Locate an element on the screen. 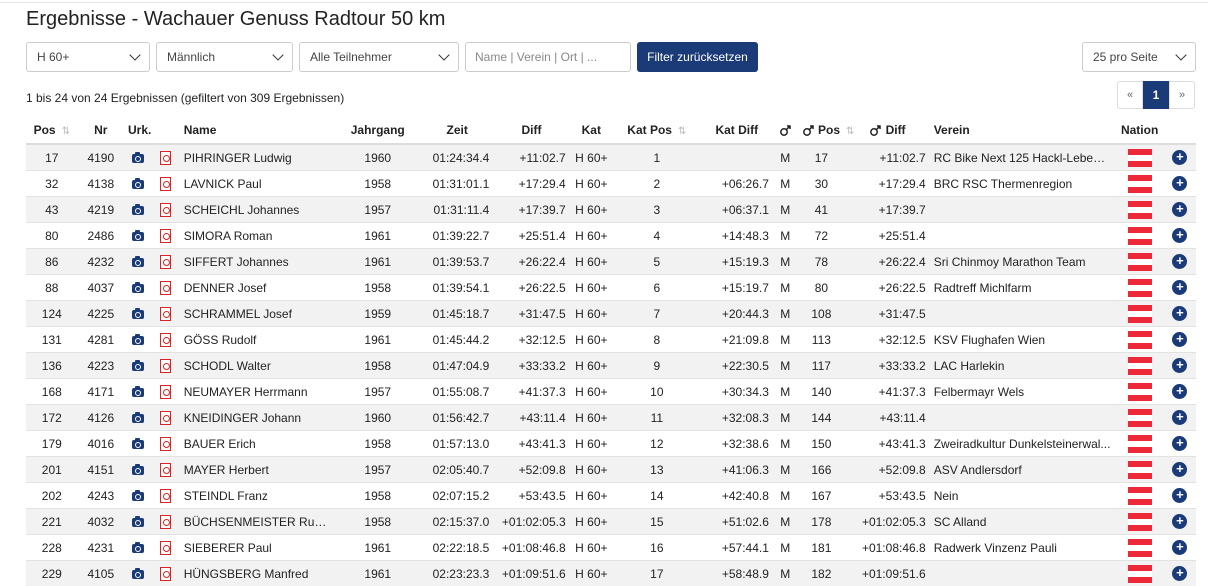  cell-katpos: 10 is located at coordinates (657, 392).